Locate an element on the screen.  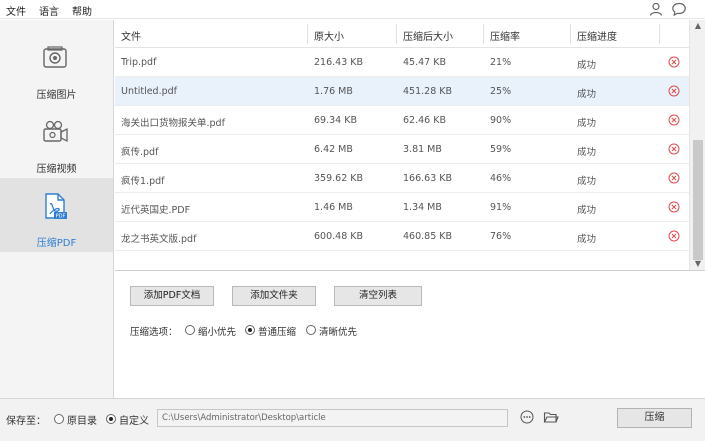
table-row: 龙之书英文版.pdf 600.48 KB 460.85 KB 76% 成功 is located at coordinates (402, 236).